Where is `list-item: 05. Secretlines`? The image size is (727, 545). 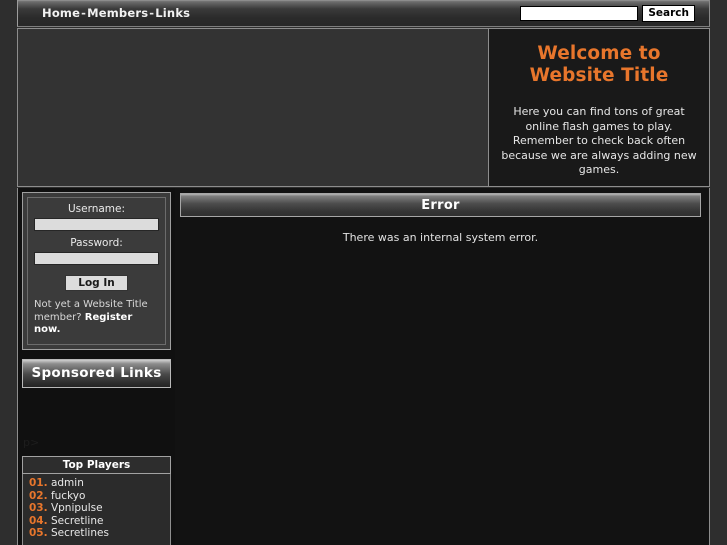
list-item: 05. Secretlines is located at coordinates (96, 534).